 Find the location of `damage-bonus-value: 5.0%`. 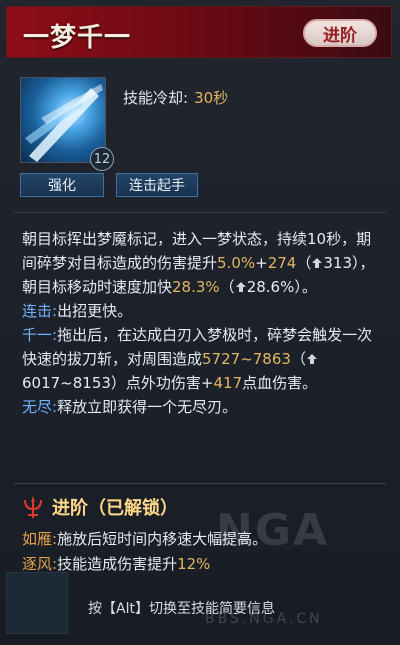

damage-bonus-value: 5.0% is located at coordinates (236, 263).